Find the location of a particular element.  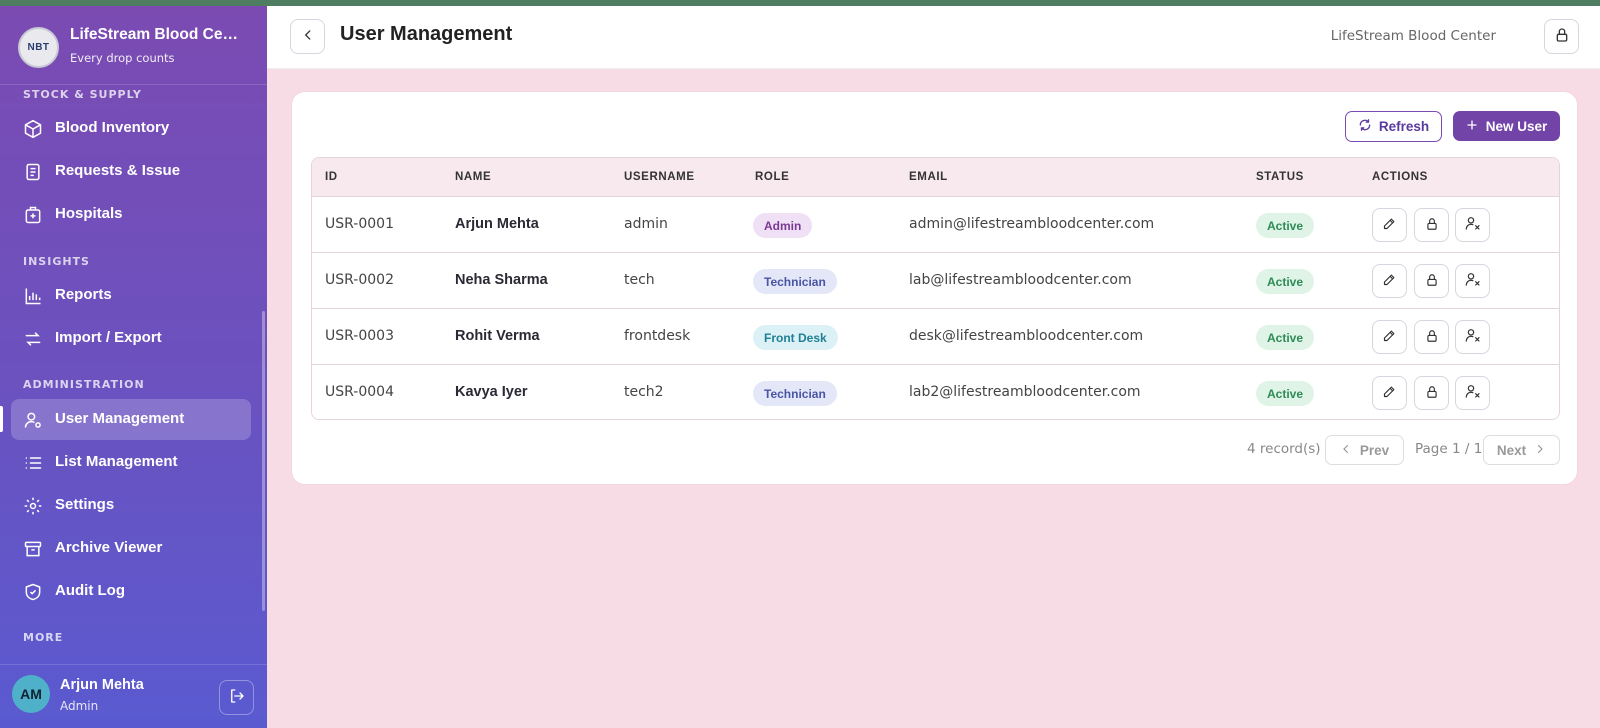

lock-button is located at coordinates (1561, 36).